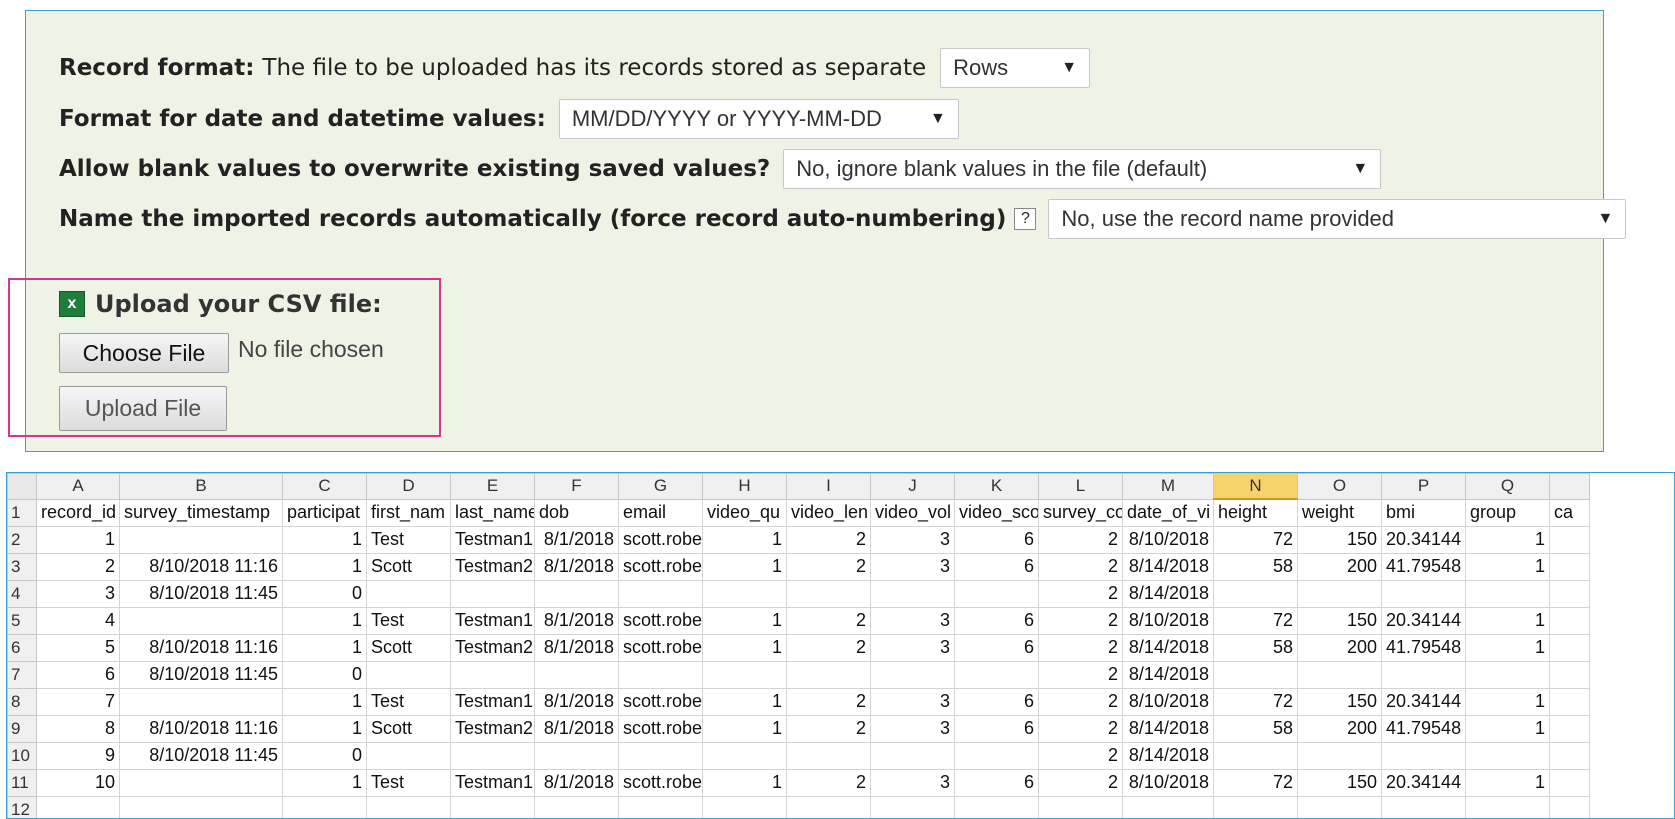 This screenshot has width=1675, height=819. What do you see at coordinates (660, 512) in the screenshot?
I see `table-cell: email` at bounding box center [660, 512].